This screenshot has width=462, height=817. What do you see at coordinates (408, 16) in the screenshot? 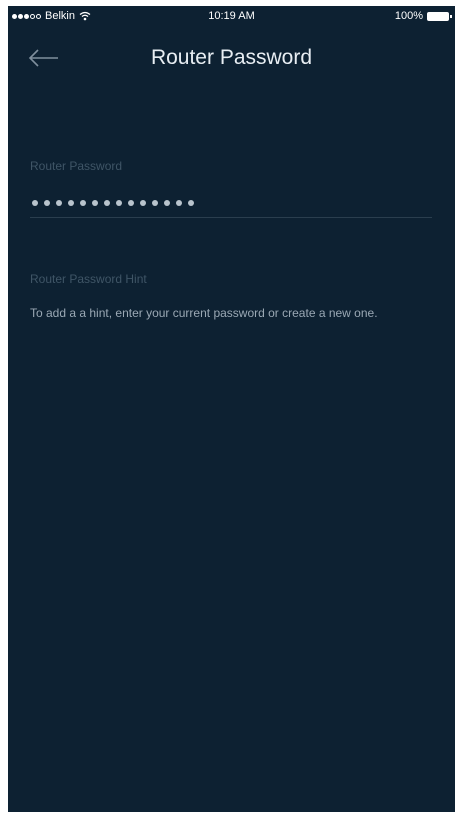
I see `battery-percentage: 100%` at bounding box center [408, 16].